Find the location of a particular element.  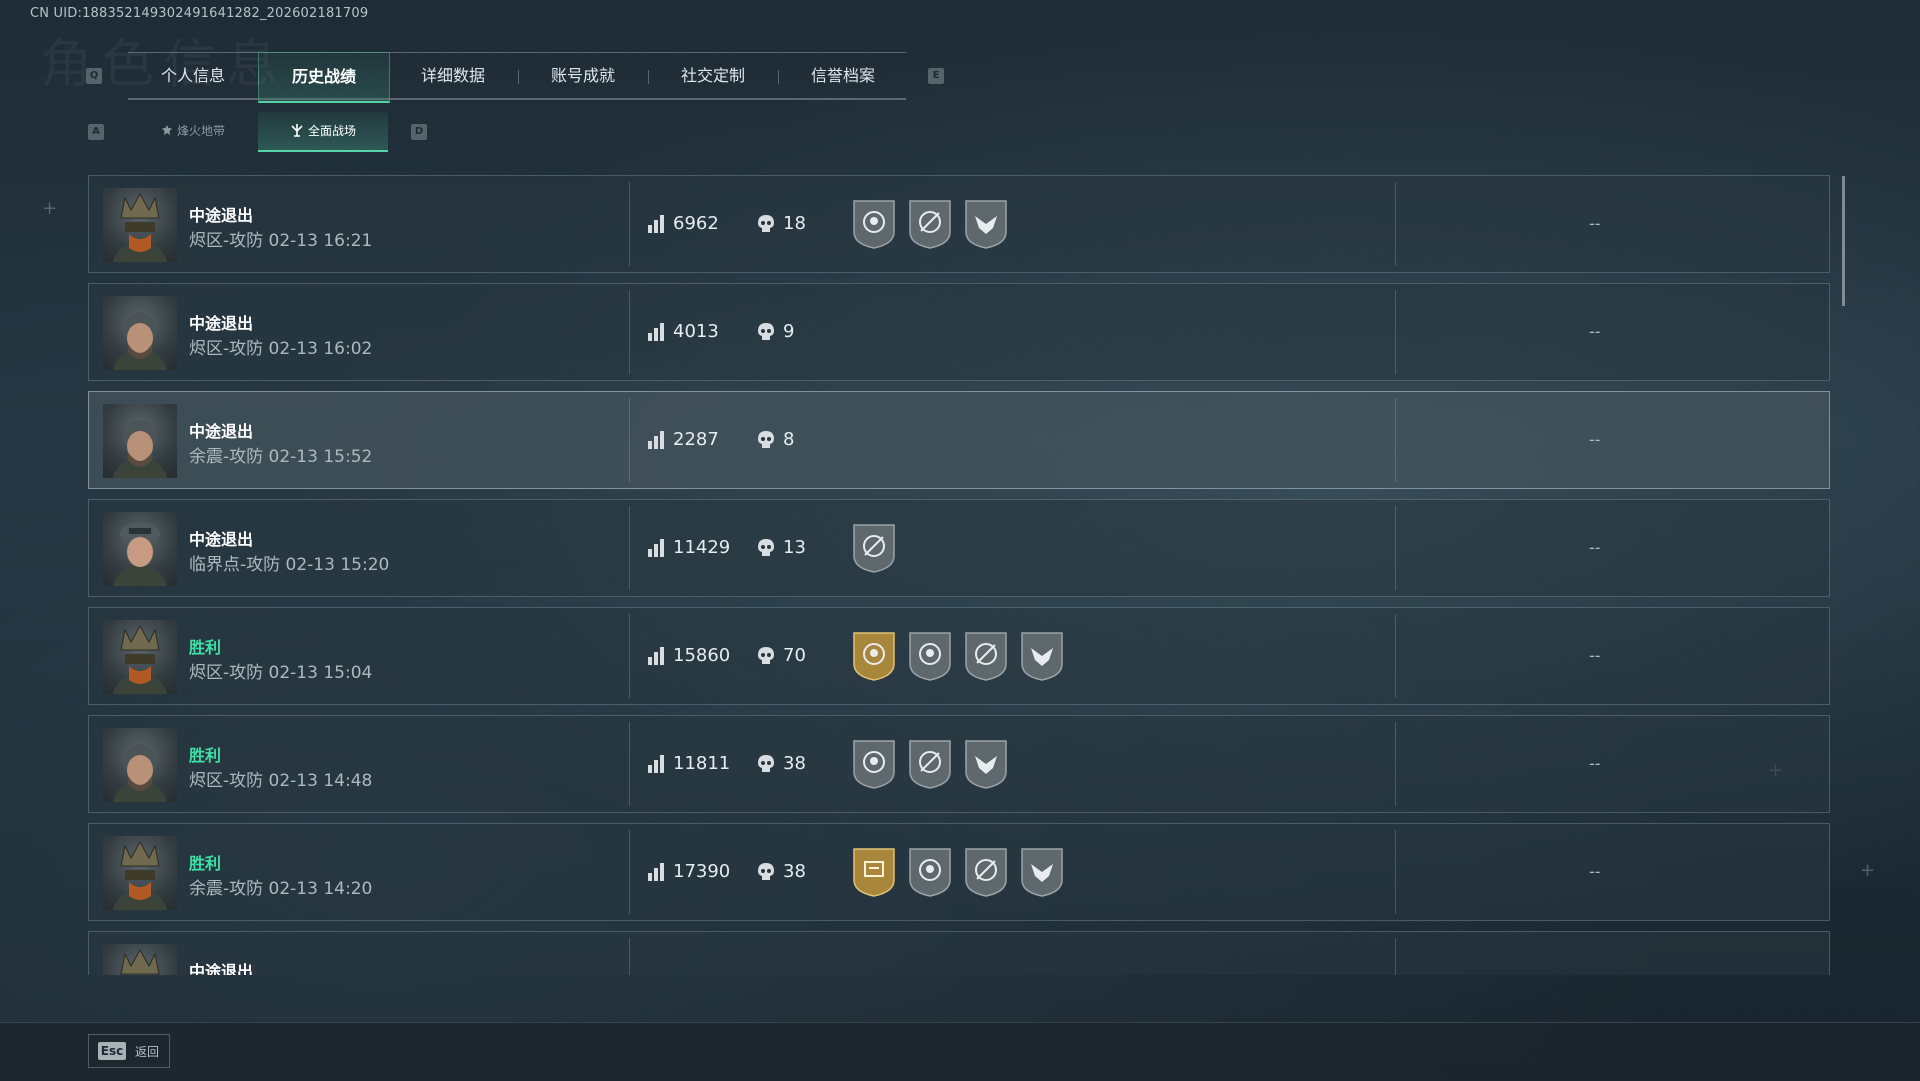

match-kills: 8 is located at coordinates (789, 439).